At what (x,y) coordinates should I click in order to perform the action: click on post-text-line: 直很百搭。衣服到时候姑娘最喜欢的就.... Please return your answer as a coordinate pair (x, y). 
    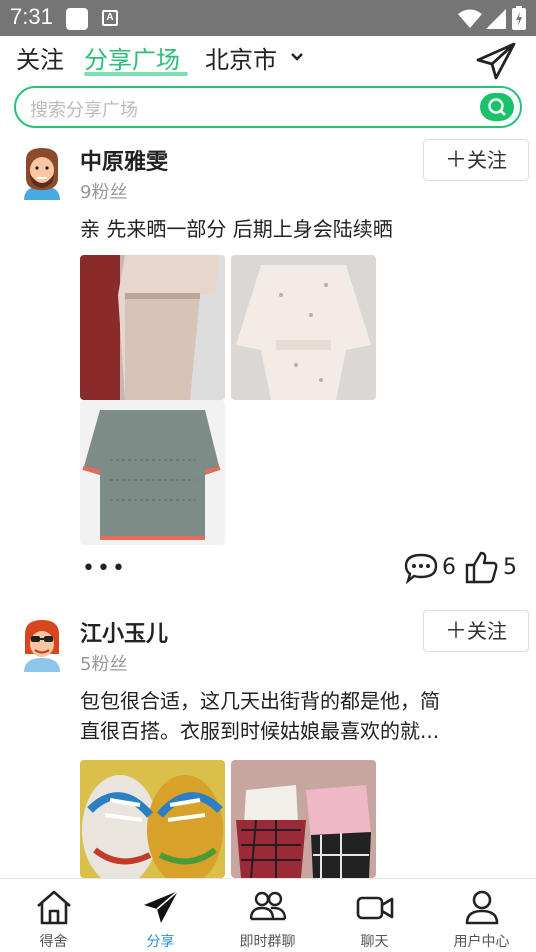
    Looking at the image, I should click on (260, 731).